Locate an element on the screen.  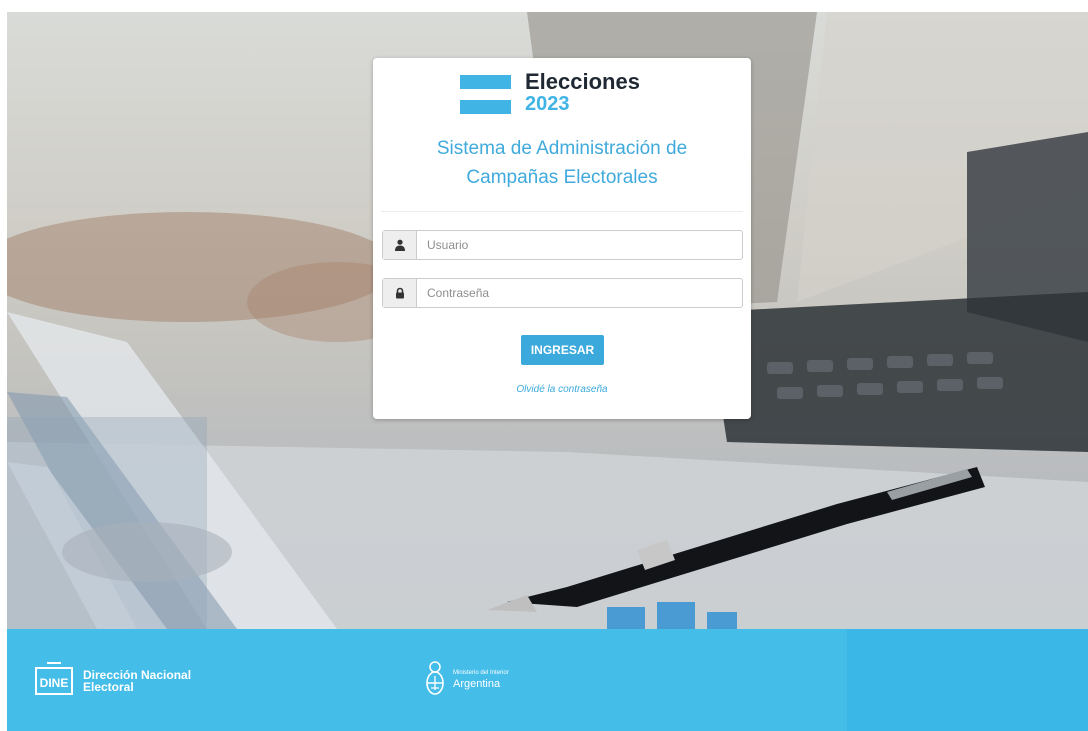
password-input is located at coordinates (579, 293).